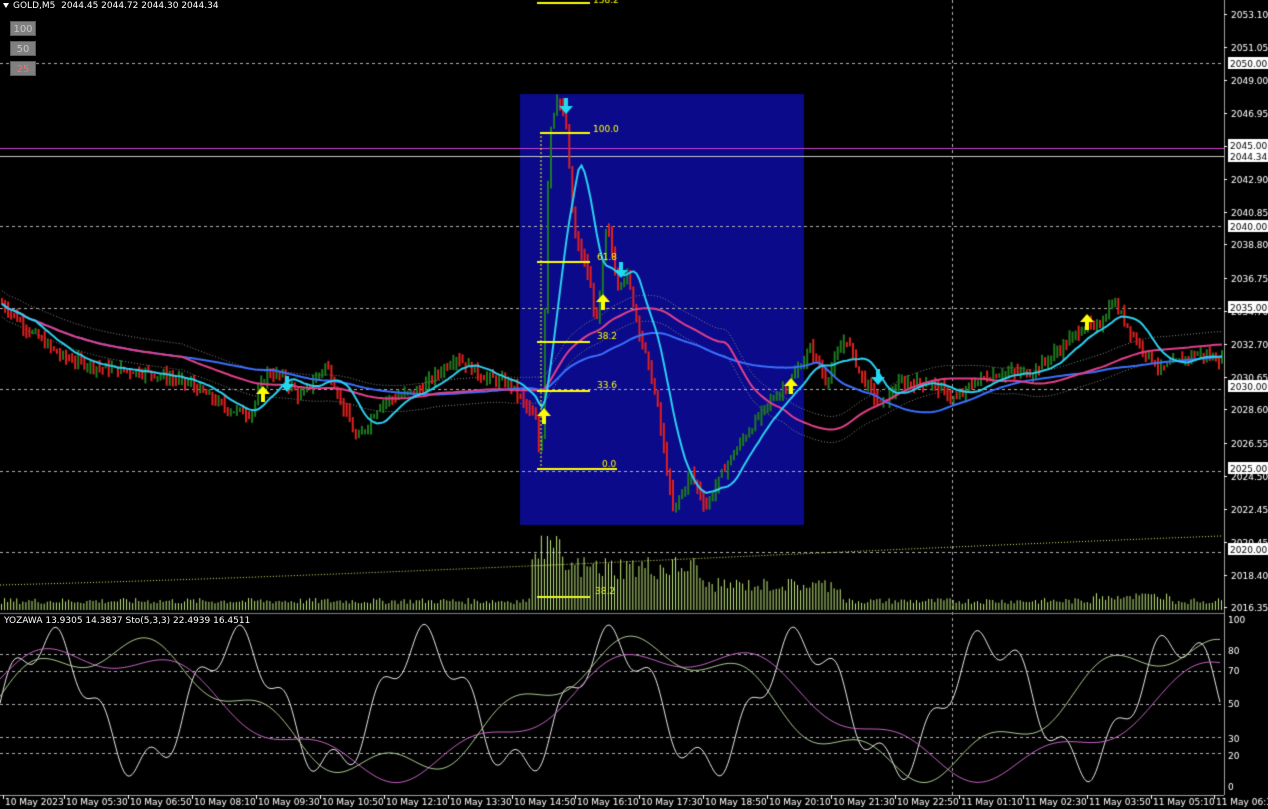  Describe the element at coordinates (34, 6) in the screenshot. I see `symbol-label: GOLD,M5` at that location.